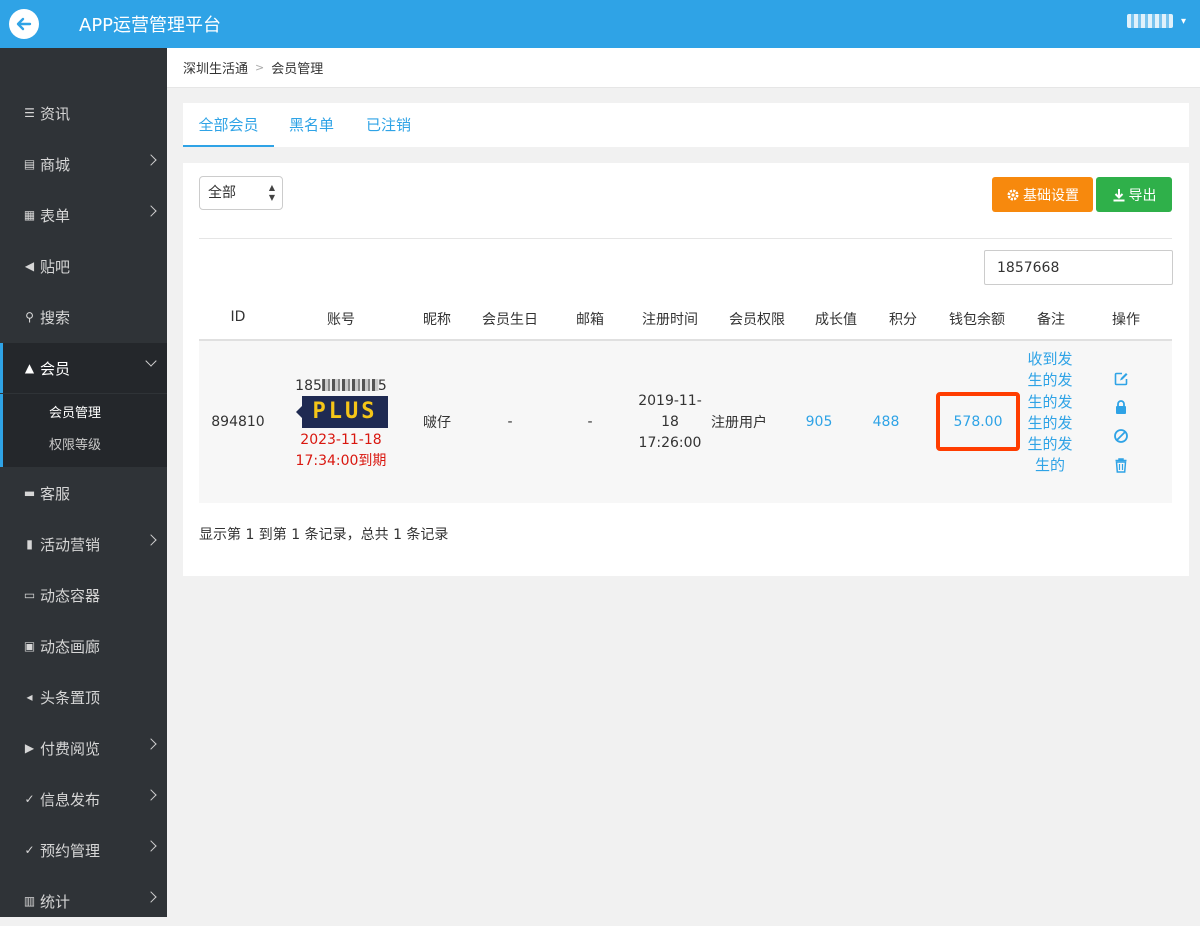 The width and height of the screenshot is (1200, 926). What do you see at coordinates (1051, 320) in the screenshot?
I see `column-header-remark: 备注` at bounding box center [1051, 320].